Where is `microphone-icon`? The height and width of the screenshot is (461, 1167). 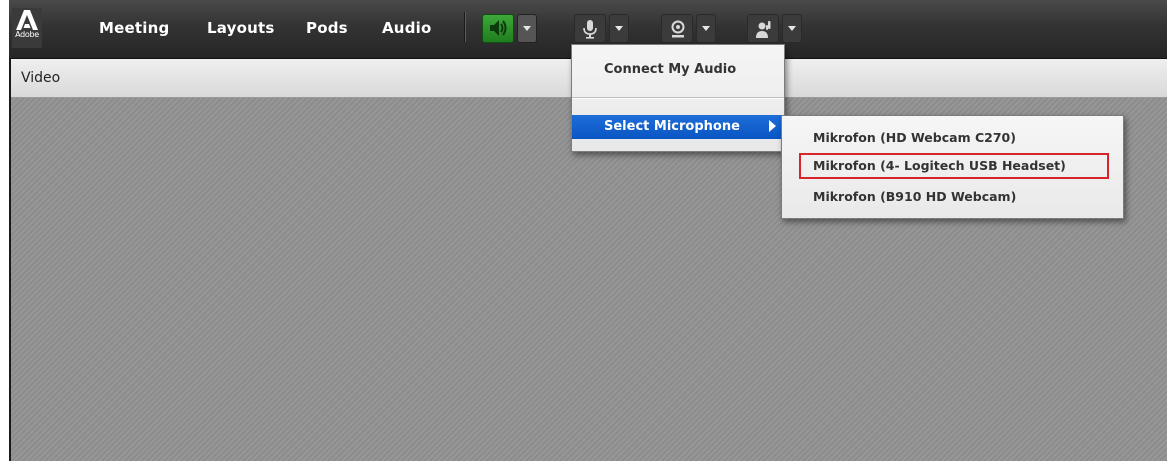 microphone-icon is located at coordinates (590, 29).